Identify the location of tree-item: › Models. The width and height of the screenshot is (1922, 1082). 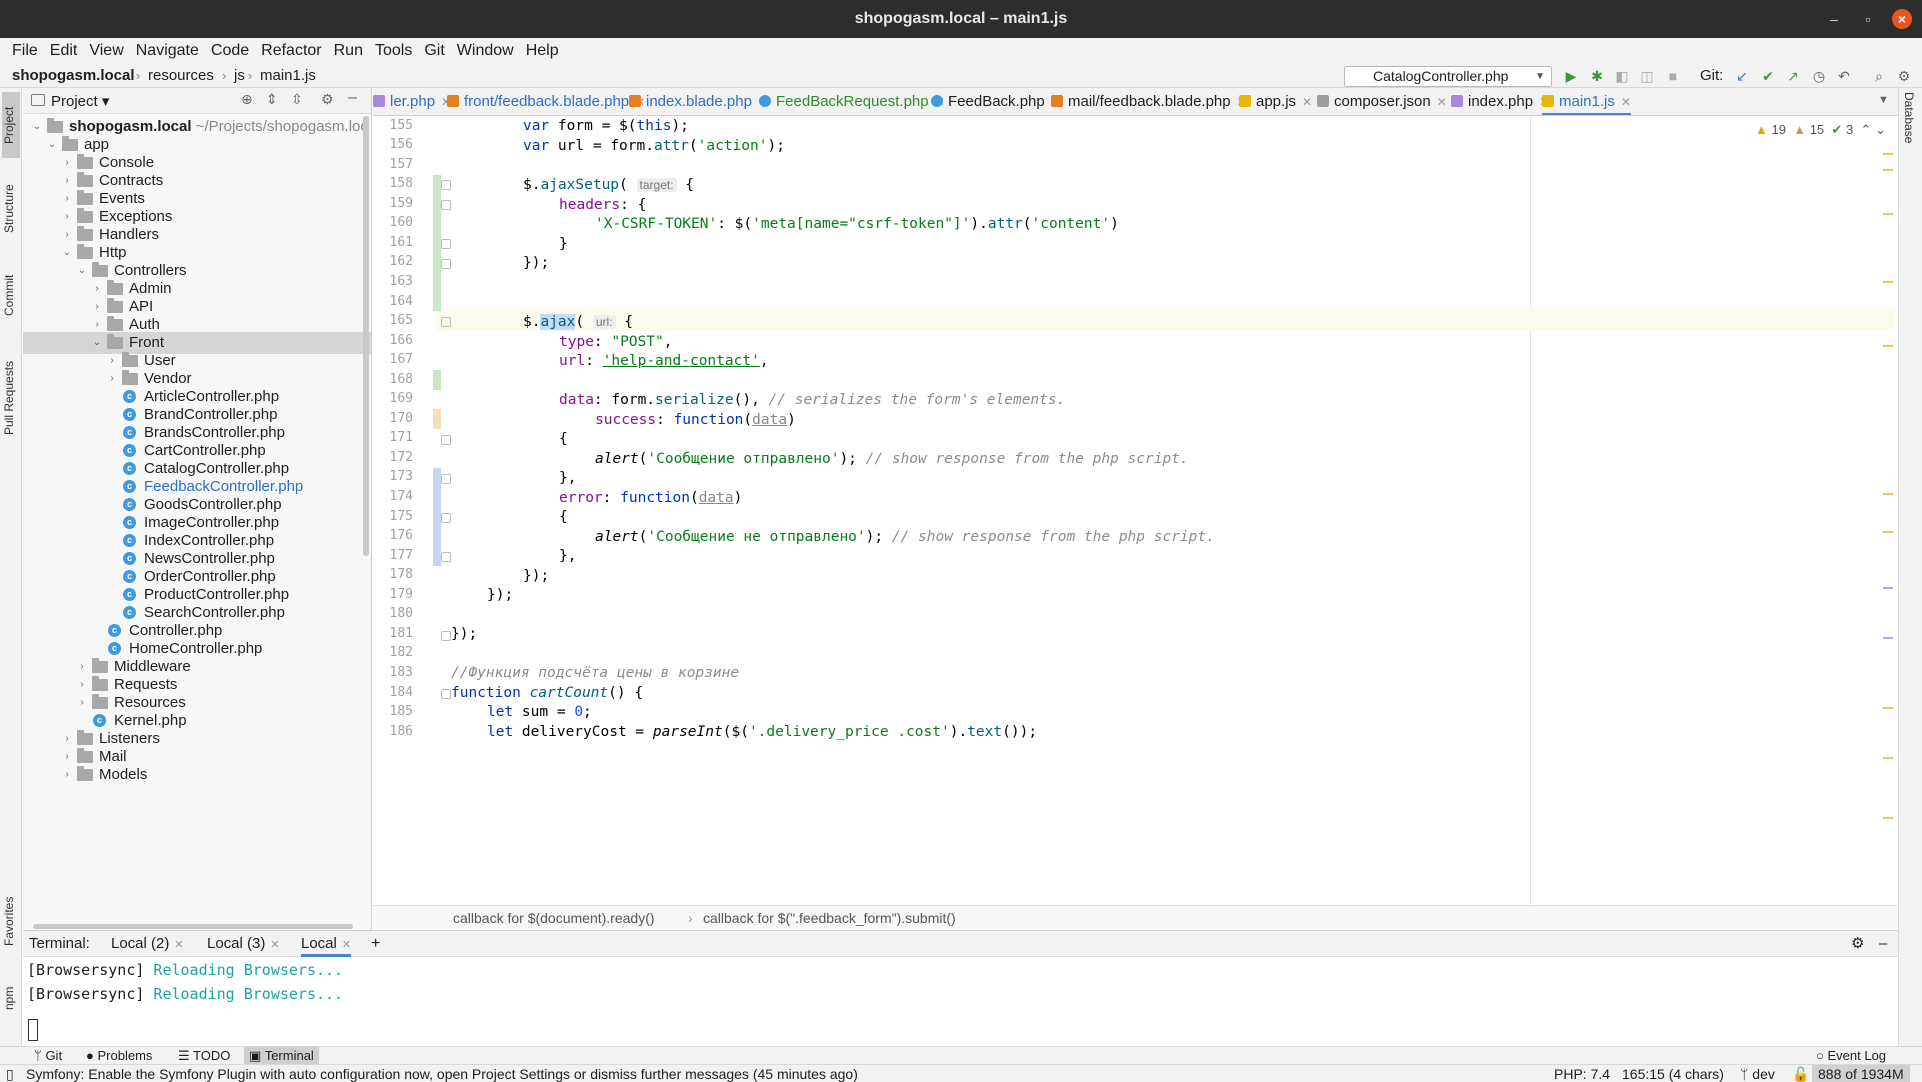
(197, 775).